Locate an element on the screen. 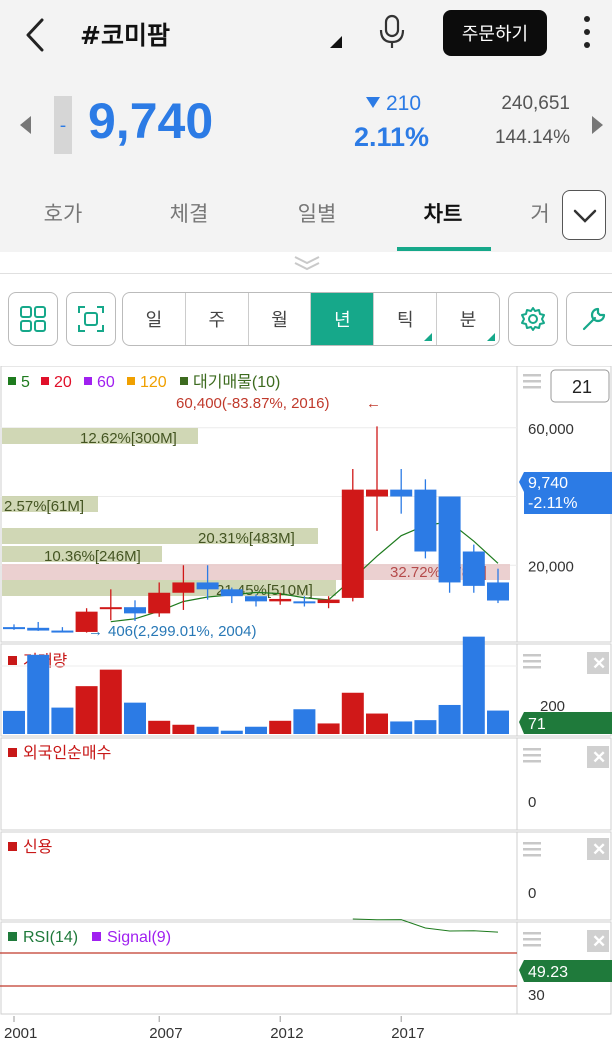  foreign-panel-title: 외국인순매수 is located at coordinates (67, 753).